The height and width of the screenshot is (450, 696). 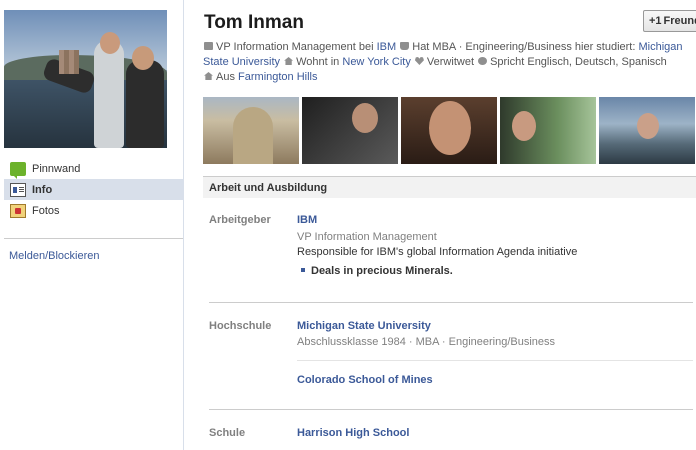 What do you see at coordinates (240, 220) in the screenshot?
I see `employer-label: Arbeitgeber` at bounding box center [240, 220].